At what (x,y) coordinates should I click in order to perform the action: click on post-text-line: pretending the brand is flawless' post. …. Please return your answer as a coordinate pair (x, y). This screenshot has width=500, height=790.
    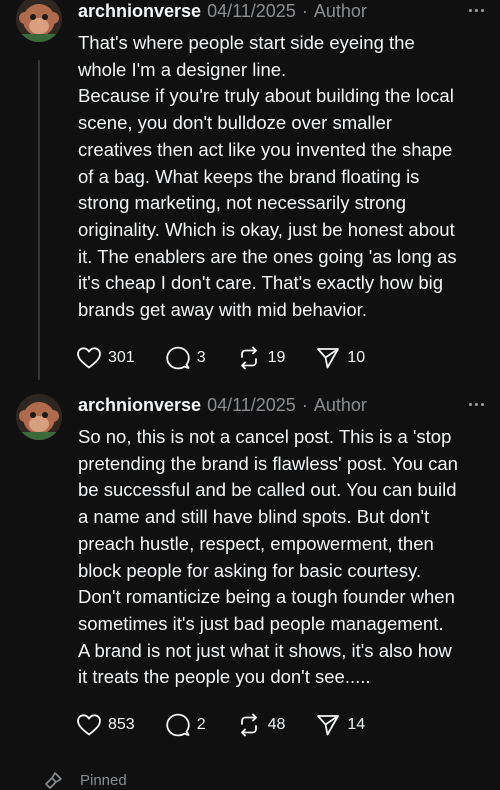
    Looking at the image, I should click on (268, 463).